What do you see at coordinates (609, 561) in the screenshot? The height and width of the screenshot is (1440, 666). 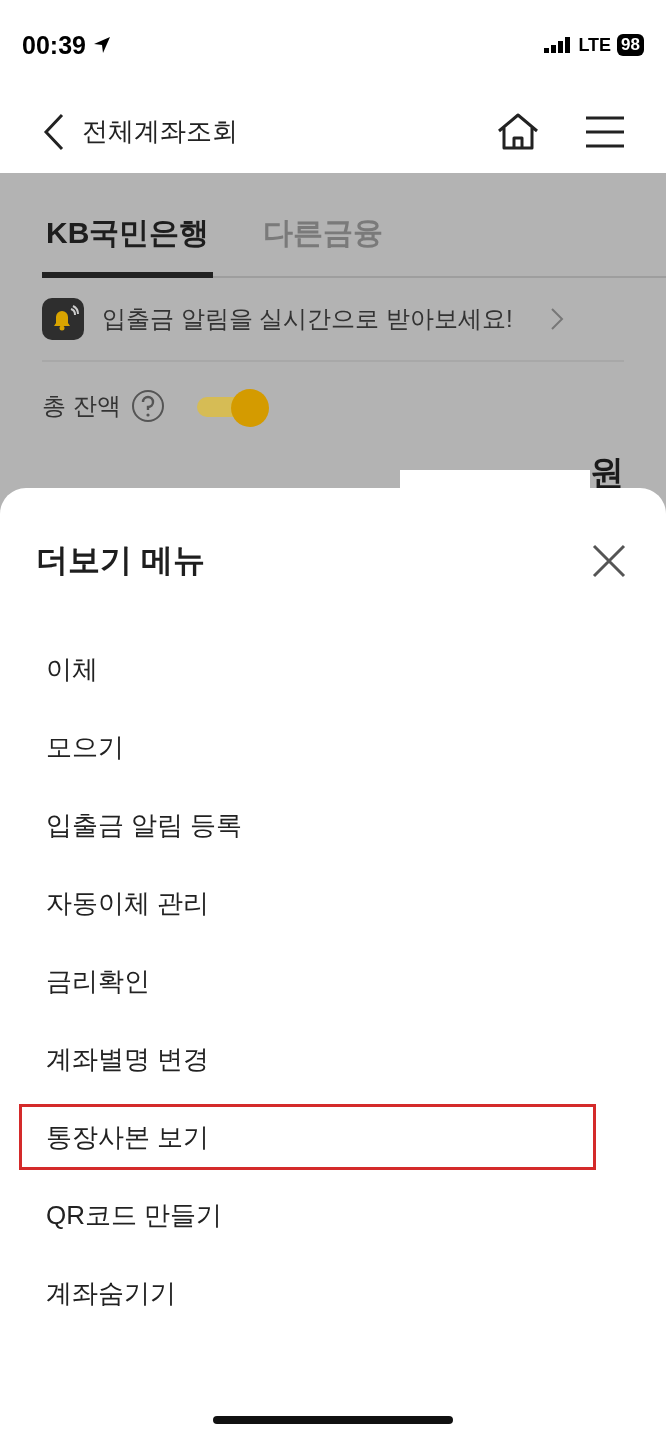 I see `close-icon` at bounding box center [609, 561].